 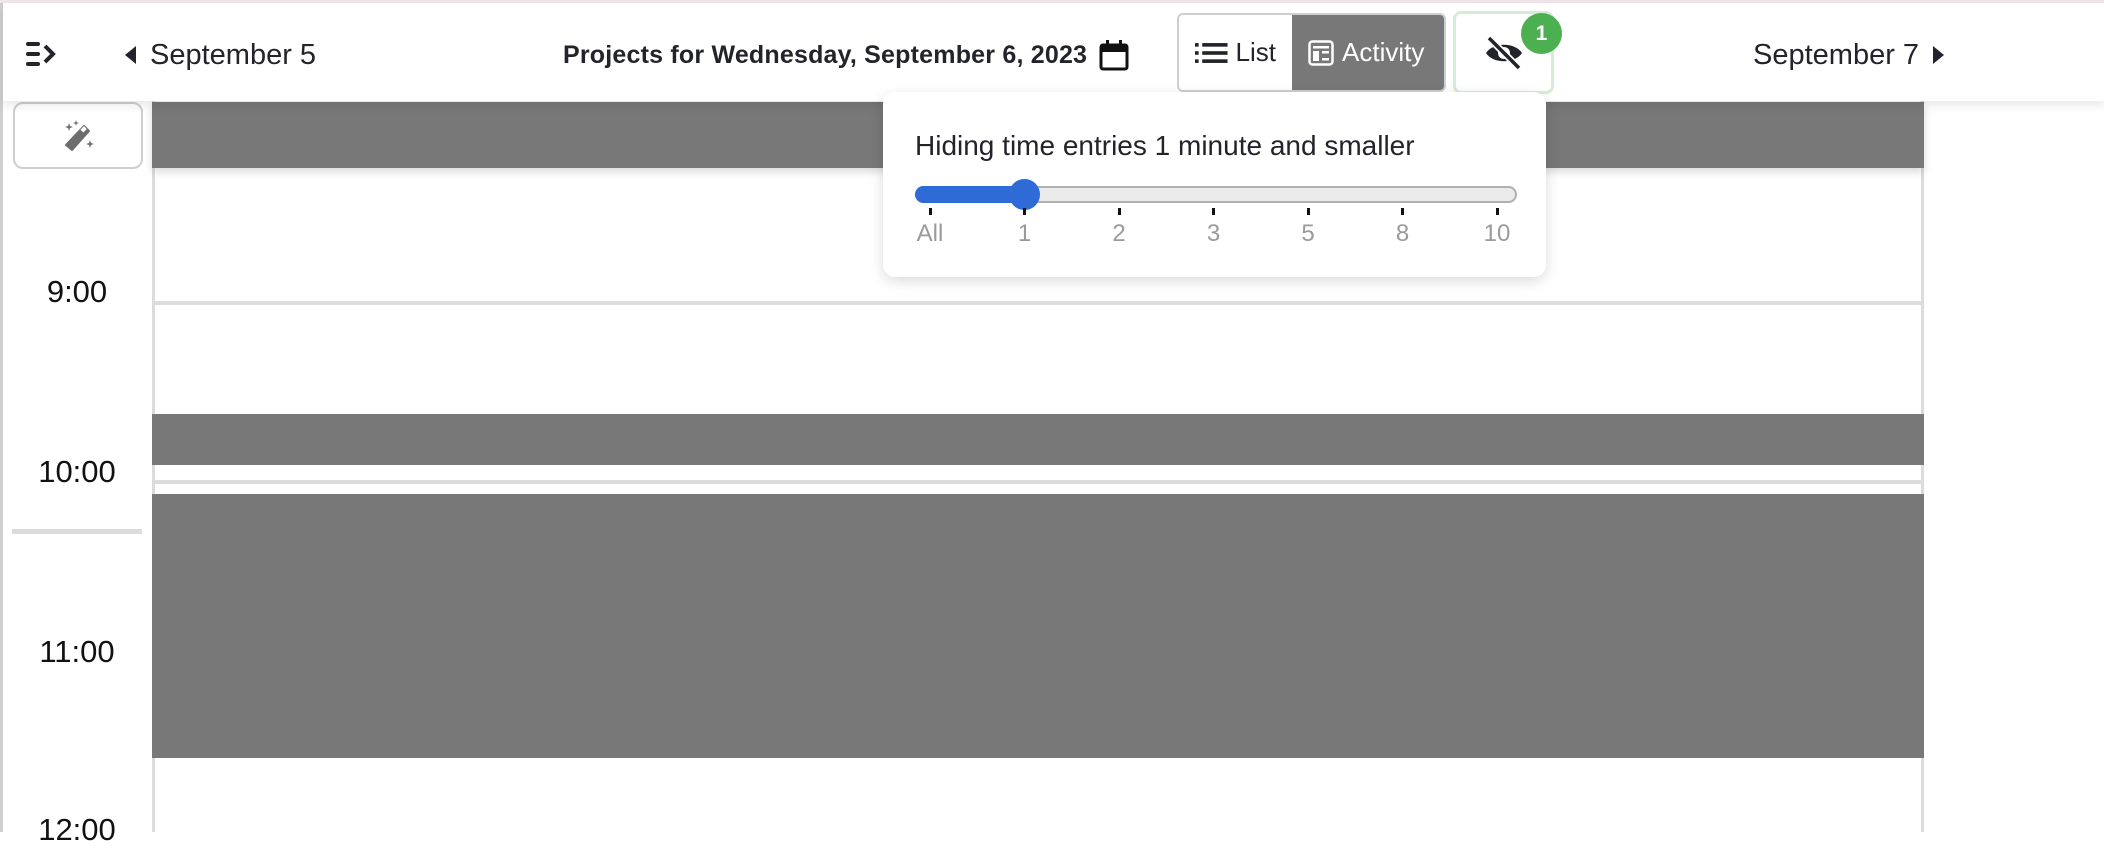 What do you see at coordinates (1024, 194) in the screenshot?
I see `min-duration-slider-thumb` at bounding box center [1024, 194].